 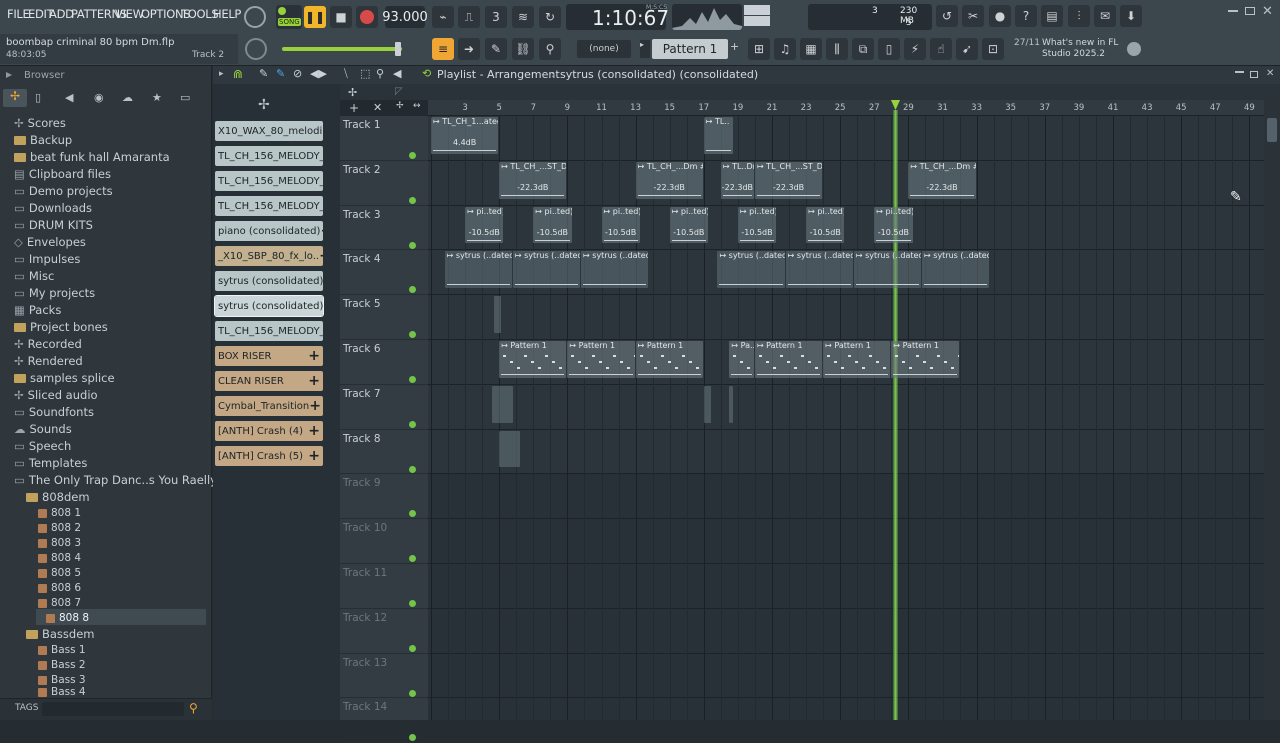 I want to click on menu-add: ADD, so click(x=61, y=14).